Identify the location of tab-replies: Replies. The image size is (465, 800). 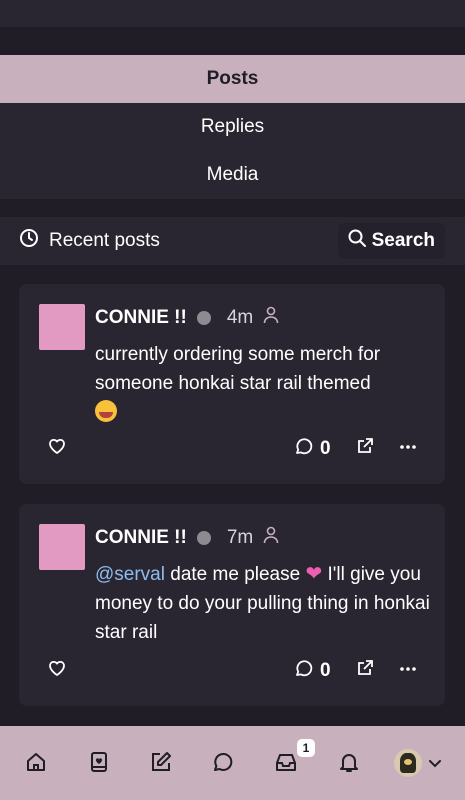
(232, 127).